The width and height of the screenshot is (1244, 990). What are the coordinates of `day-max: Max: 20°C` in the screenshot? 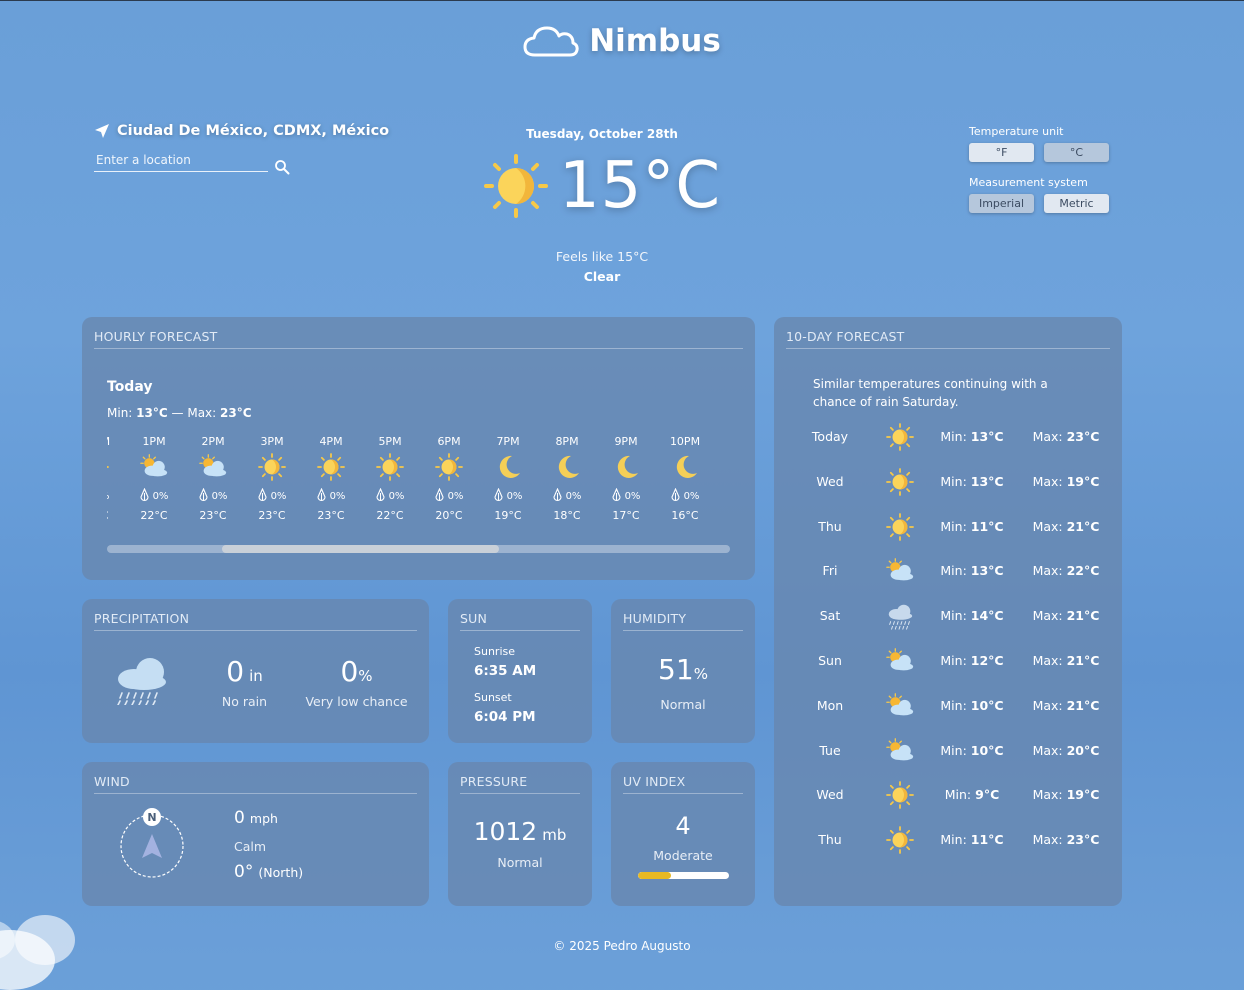 It's located at (1066, 750).